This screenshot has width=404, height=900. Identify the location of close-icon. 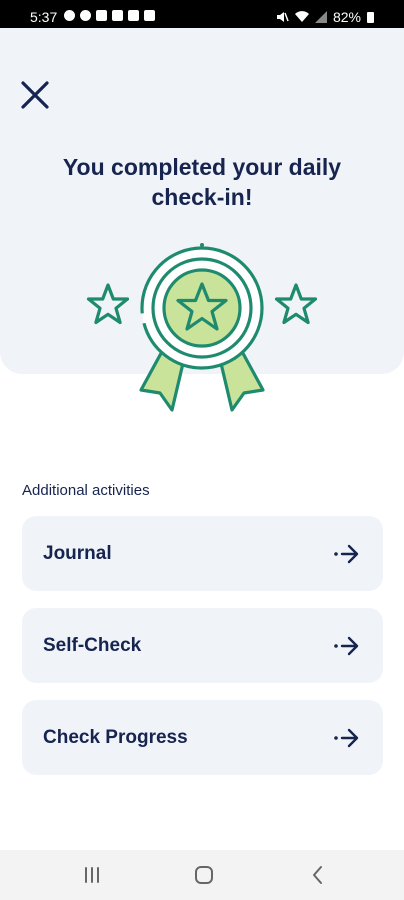
(35, 95).